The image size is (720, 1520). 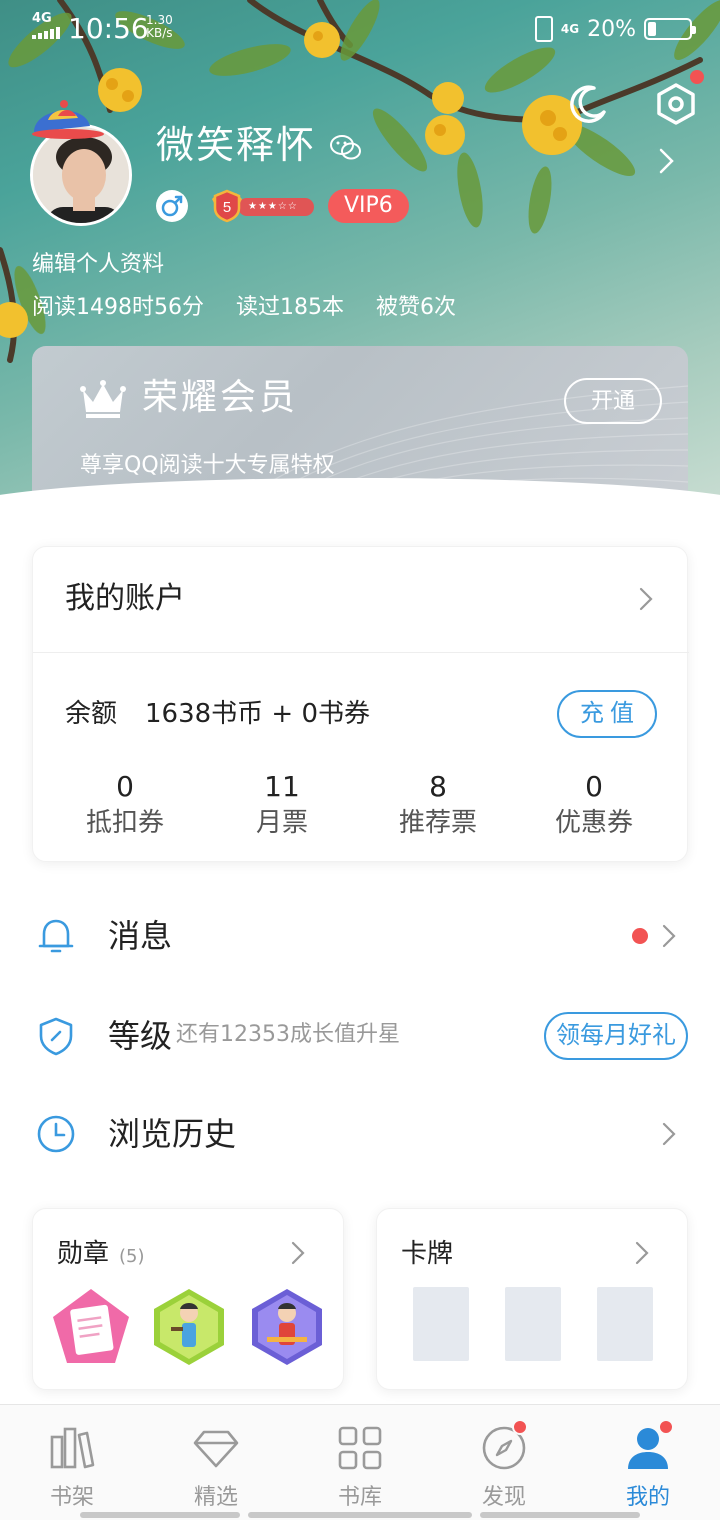 I want to click on moon-icon, so click(x=588, y=104).